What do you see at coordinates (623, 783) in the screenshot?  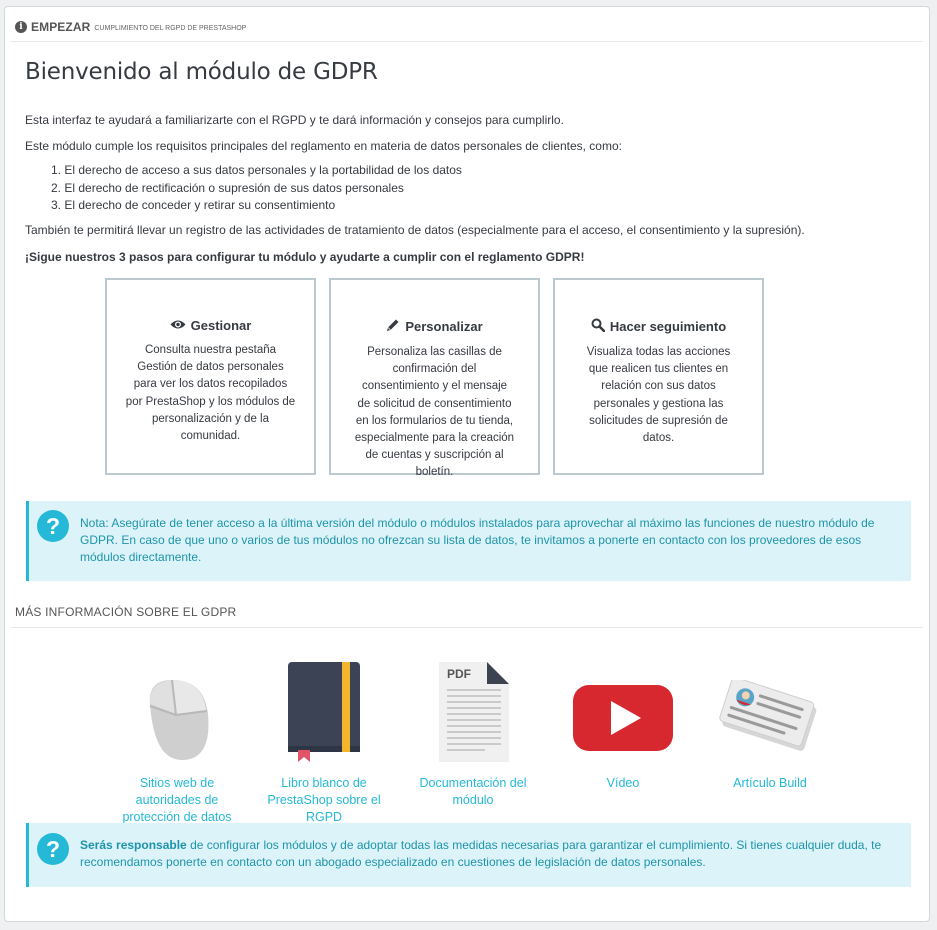 I see `resource-label: Vídeo` at bounding box center [623, 783].